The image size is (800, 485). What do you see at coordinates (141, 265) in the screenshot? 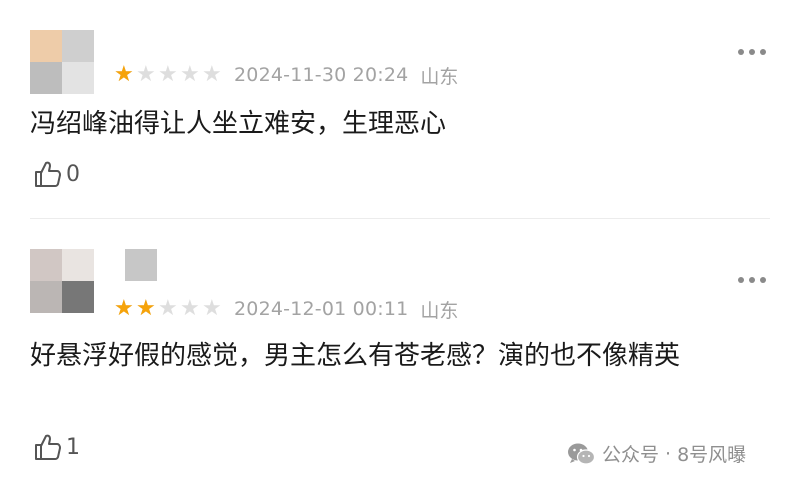
I see `username-obscured` at bounding box center [141, 265].